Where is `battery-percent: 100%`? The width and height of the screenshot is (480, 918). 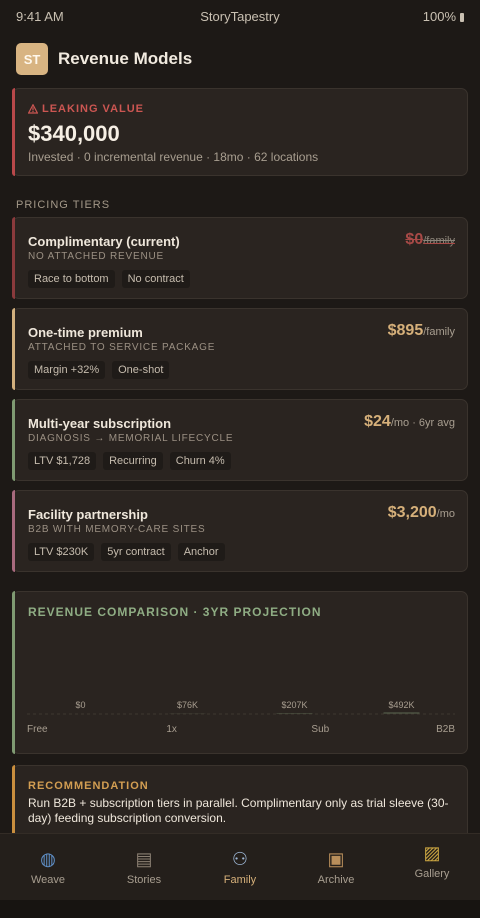
battery-percent: 100% is located at coordinates (439, 16).